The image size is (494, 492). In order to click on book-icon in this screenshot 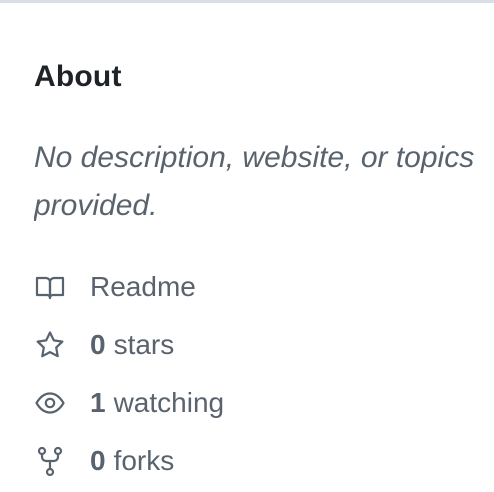, I will do `click(50, 287)`.